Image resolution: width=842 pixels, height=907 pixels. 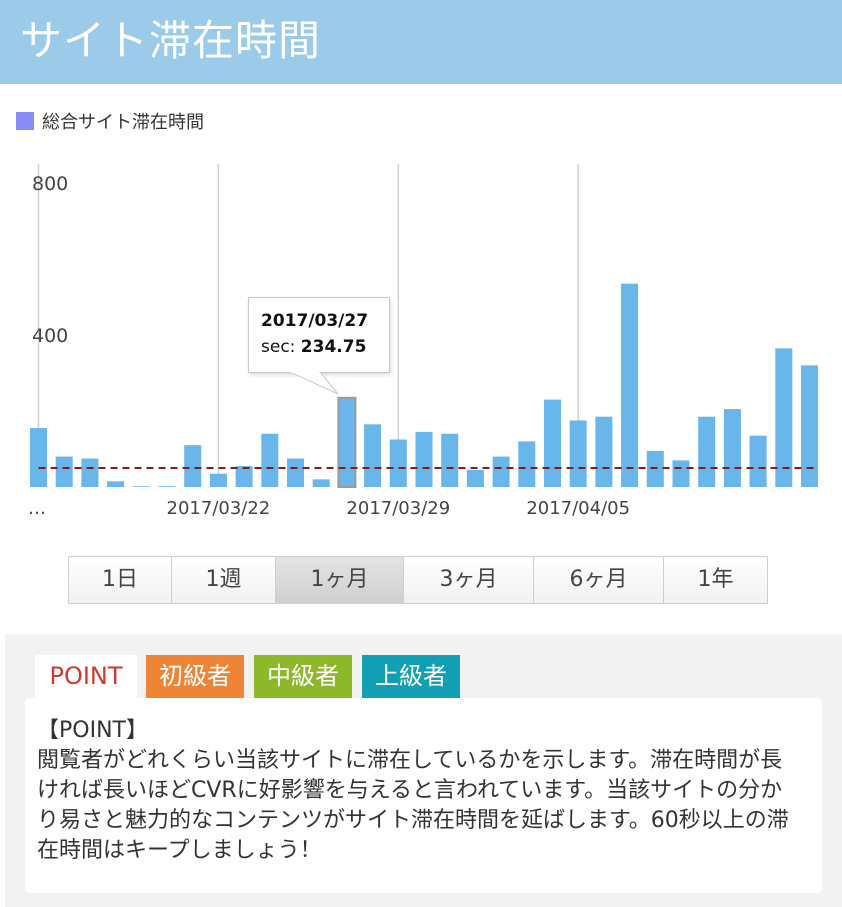 I want to click on range-button: 1日, so click(x=120, y=580).